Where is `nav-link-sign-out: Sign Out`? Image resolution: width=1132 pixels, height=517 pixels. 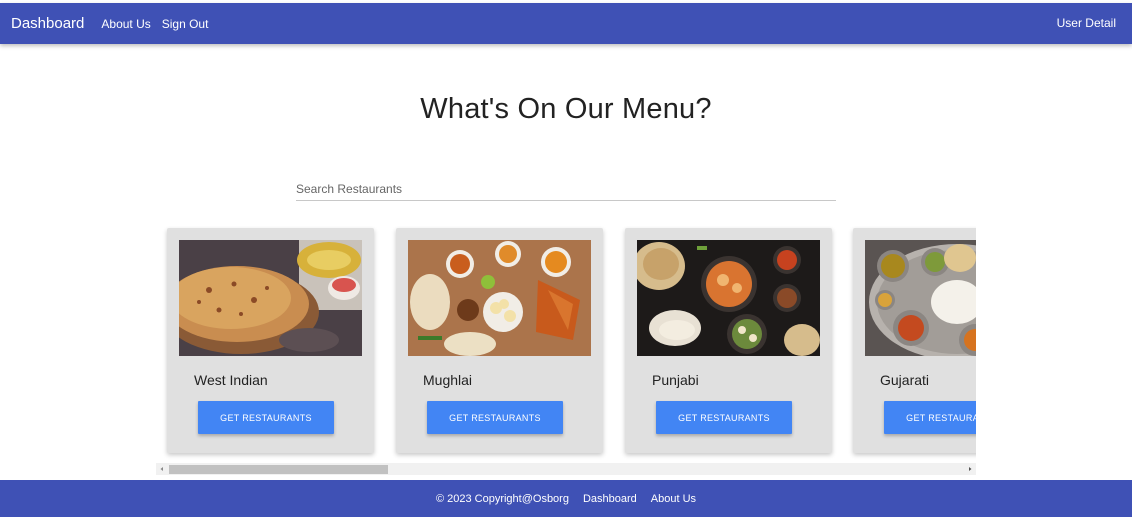
nav-link-sign-out: Sign Out is located at coordinates (185, 24).